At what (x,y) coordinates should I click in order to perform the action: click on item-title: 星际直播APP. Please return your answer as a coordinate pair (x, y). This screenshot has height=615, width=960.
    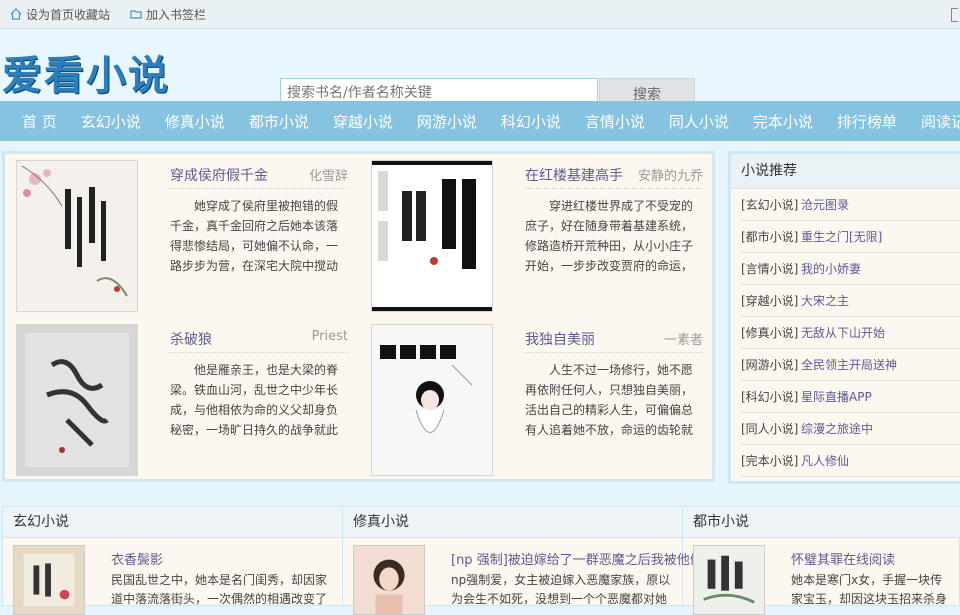
    Looking at the image, I should click on (836, 396).